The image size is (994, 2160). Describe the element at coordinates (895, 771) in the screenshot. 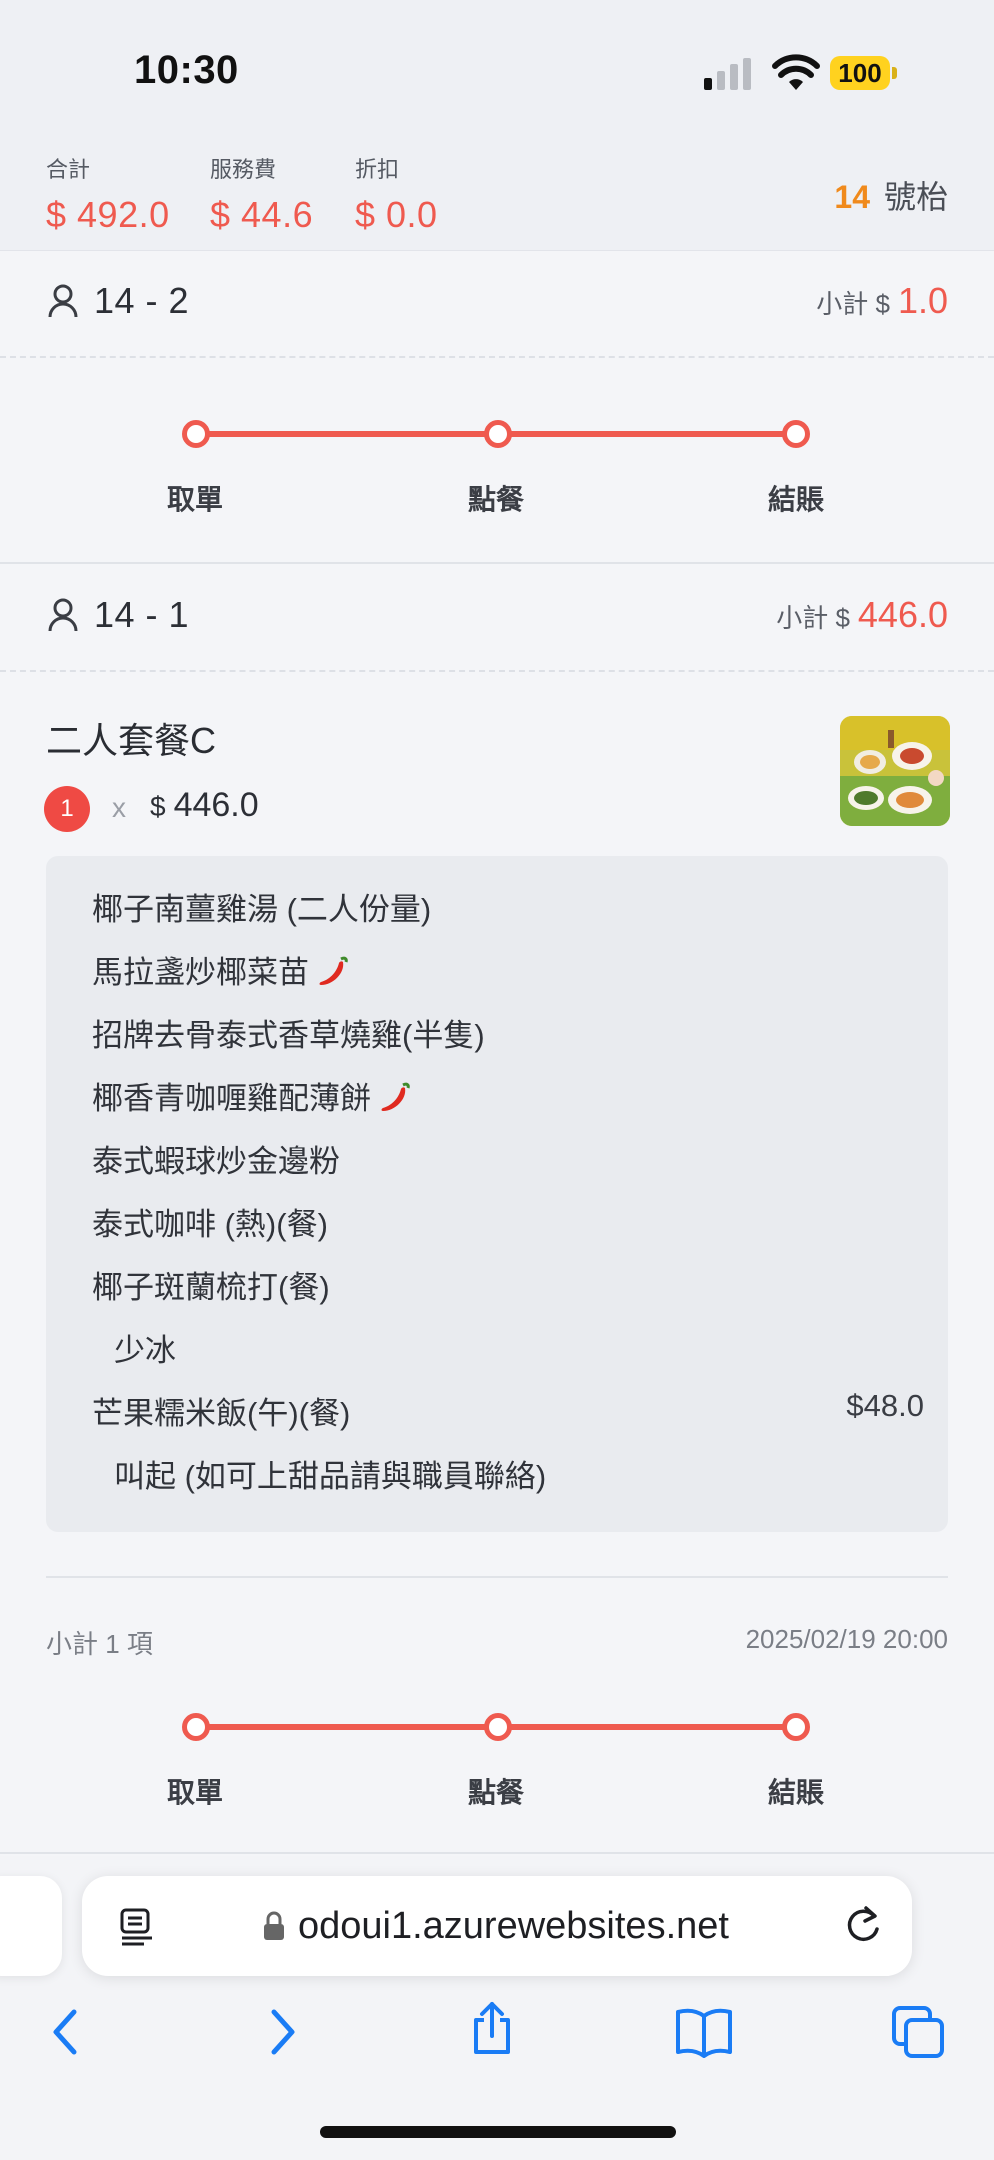

I see `item-photo` at that location.